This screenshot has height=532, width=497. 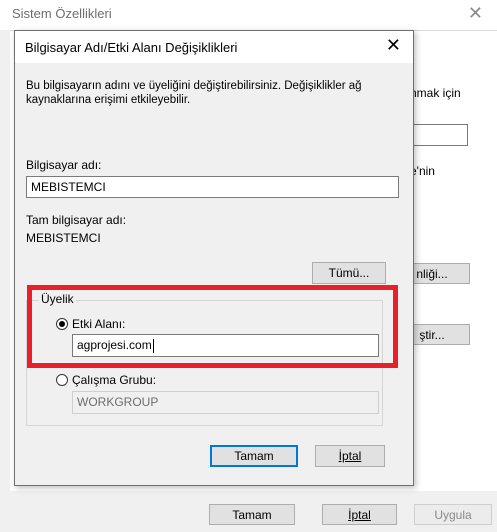 What do you see at coordinates (435, 93) in the screenshot?
I see `bg-partial-text: nmak için` at bounding box center [435, 93].